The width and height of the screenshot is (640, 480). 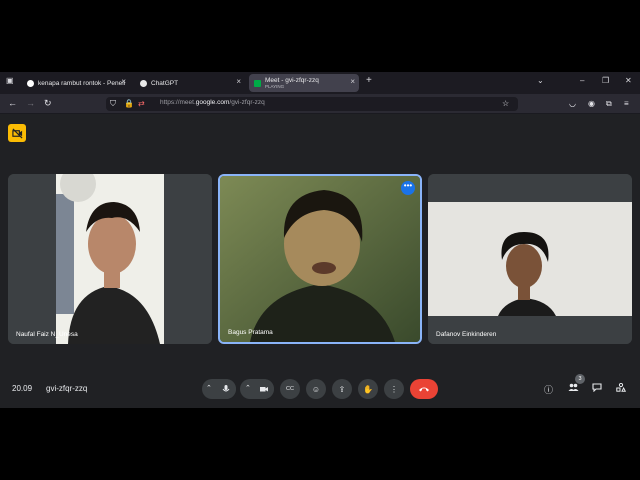 What do you see at coordinates (12, 103) in the screenshot?
I see `back-icon: ←` at bounding box center [12, 103].